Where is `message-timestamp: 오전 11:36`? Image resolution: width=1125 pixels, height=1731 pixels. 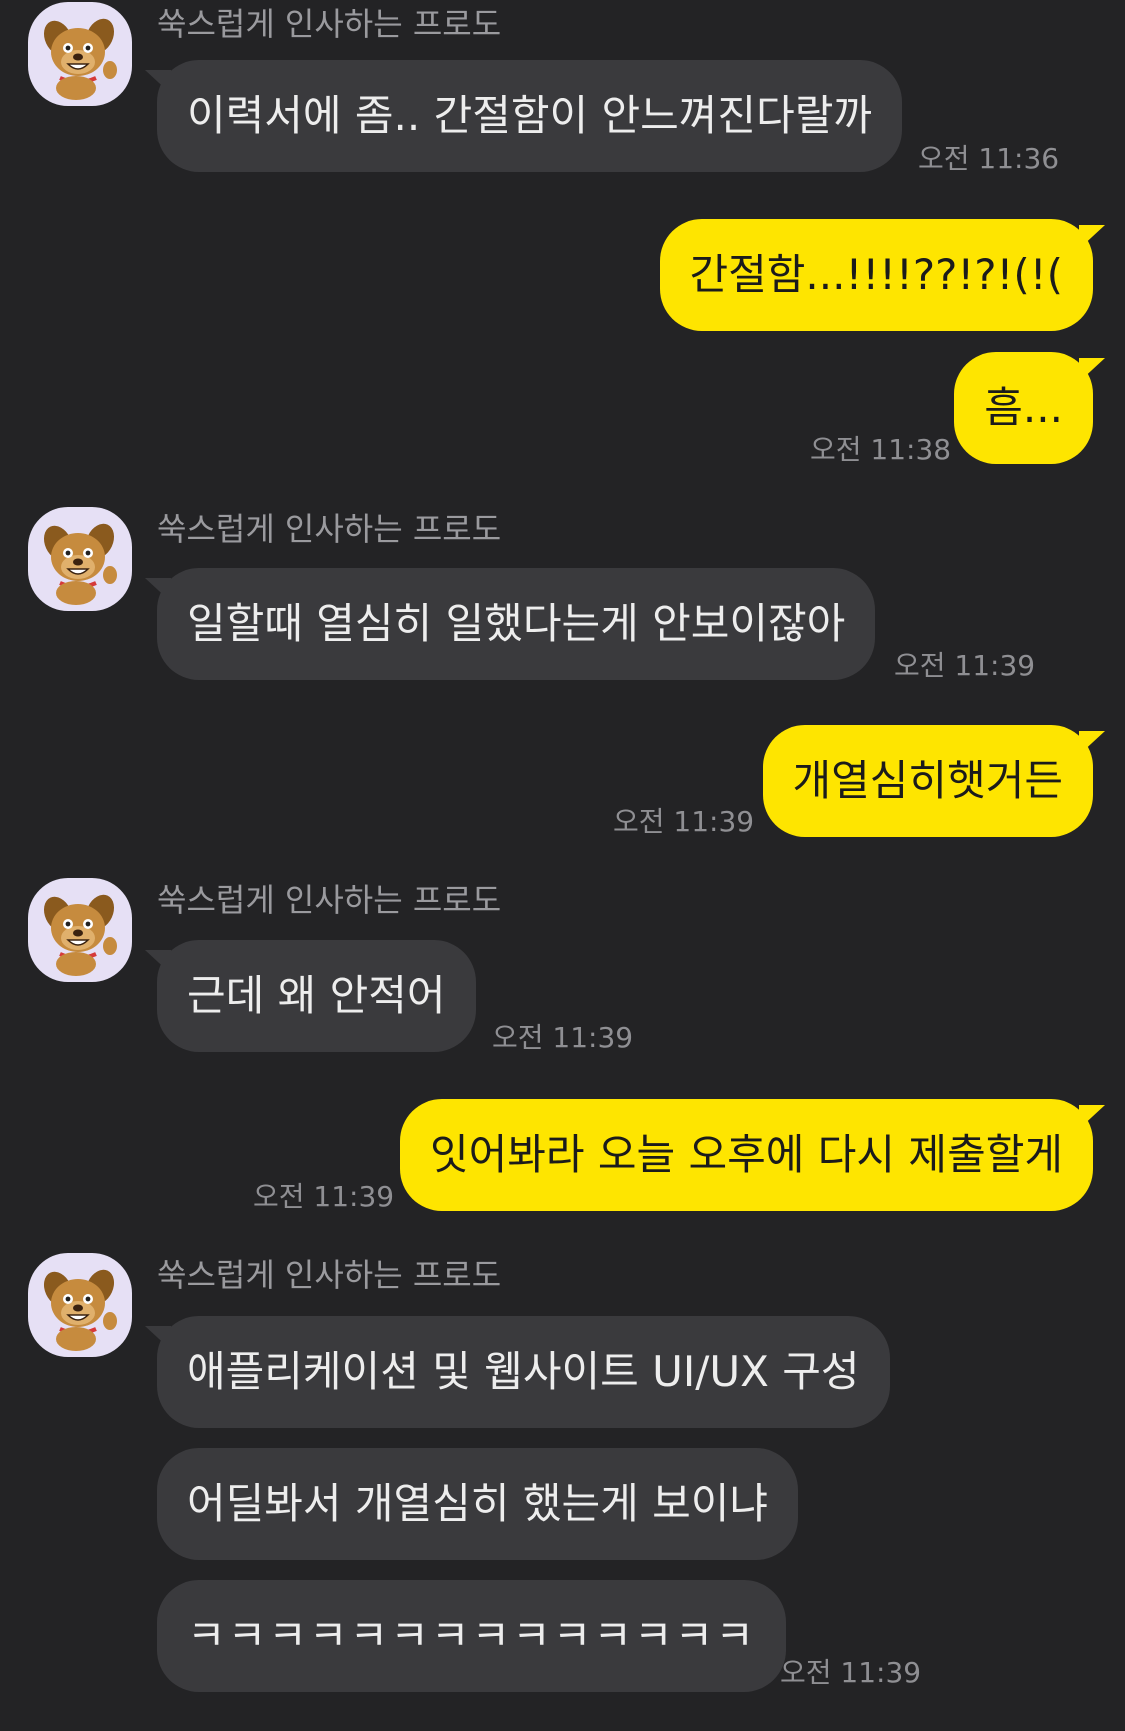
message-timestamp: 오전 11:36 is located at coordinates (989, 158).